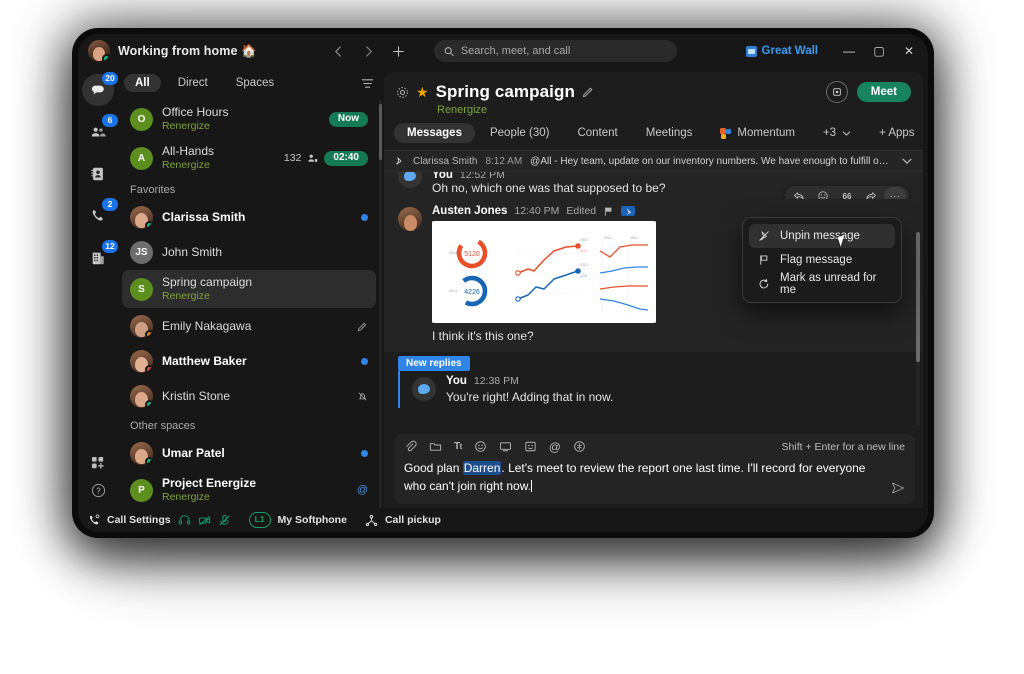 Image resolution: width=1024 pixels, height=674 pixels. I want to click on list-item: O Office Hours Renergize Now, so click(249, 119).